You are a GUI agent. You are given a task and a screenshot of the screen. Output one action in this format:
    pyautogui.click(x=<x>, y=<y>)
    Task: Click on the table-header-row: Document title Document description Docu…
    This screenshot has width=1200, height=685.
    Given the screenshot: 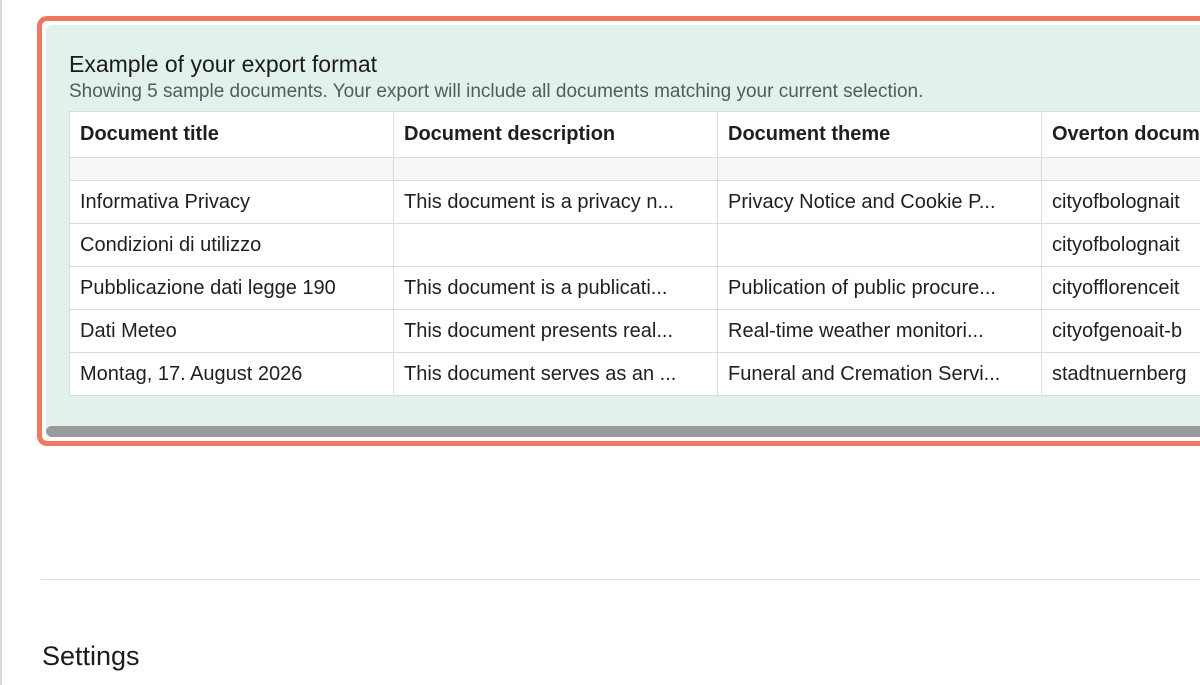 What is the action you would take?
    pyautogui.click(x=634, y=134)
    